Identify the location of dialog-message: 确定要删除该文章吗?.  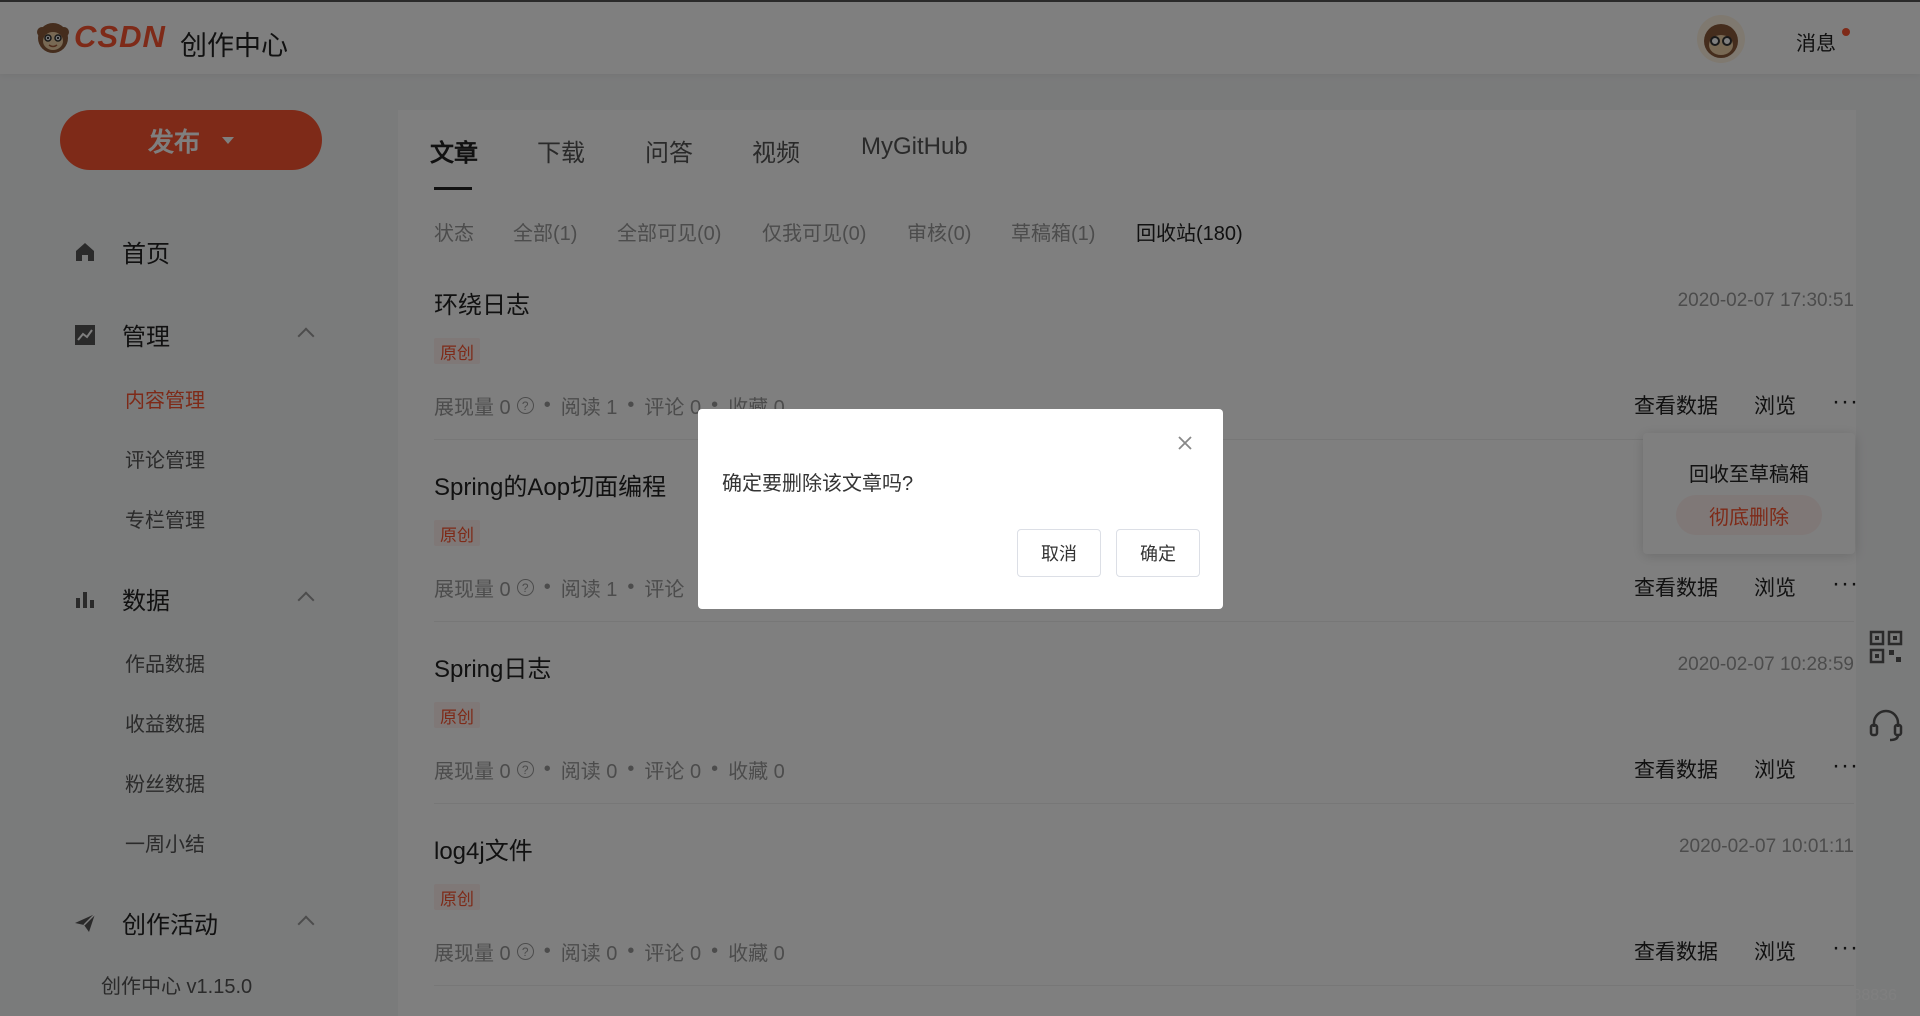
(818, 484).